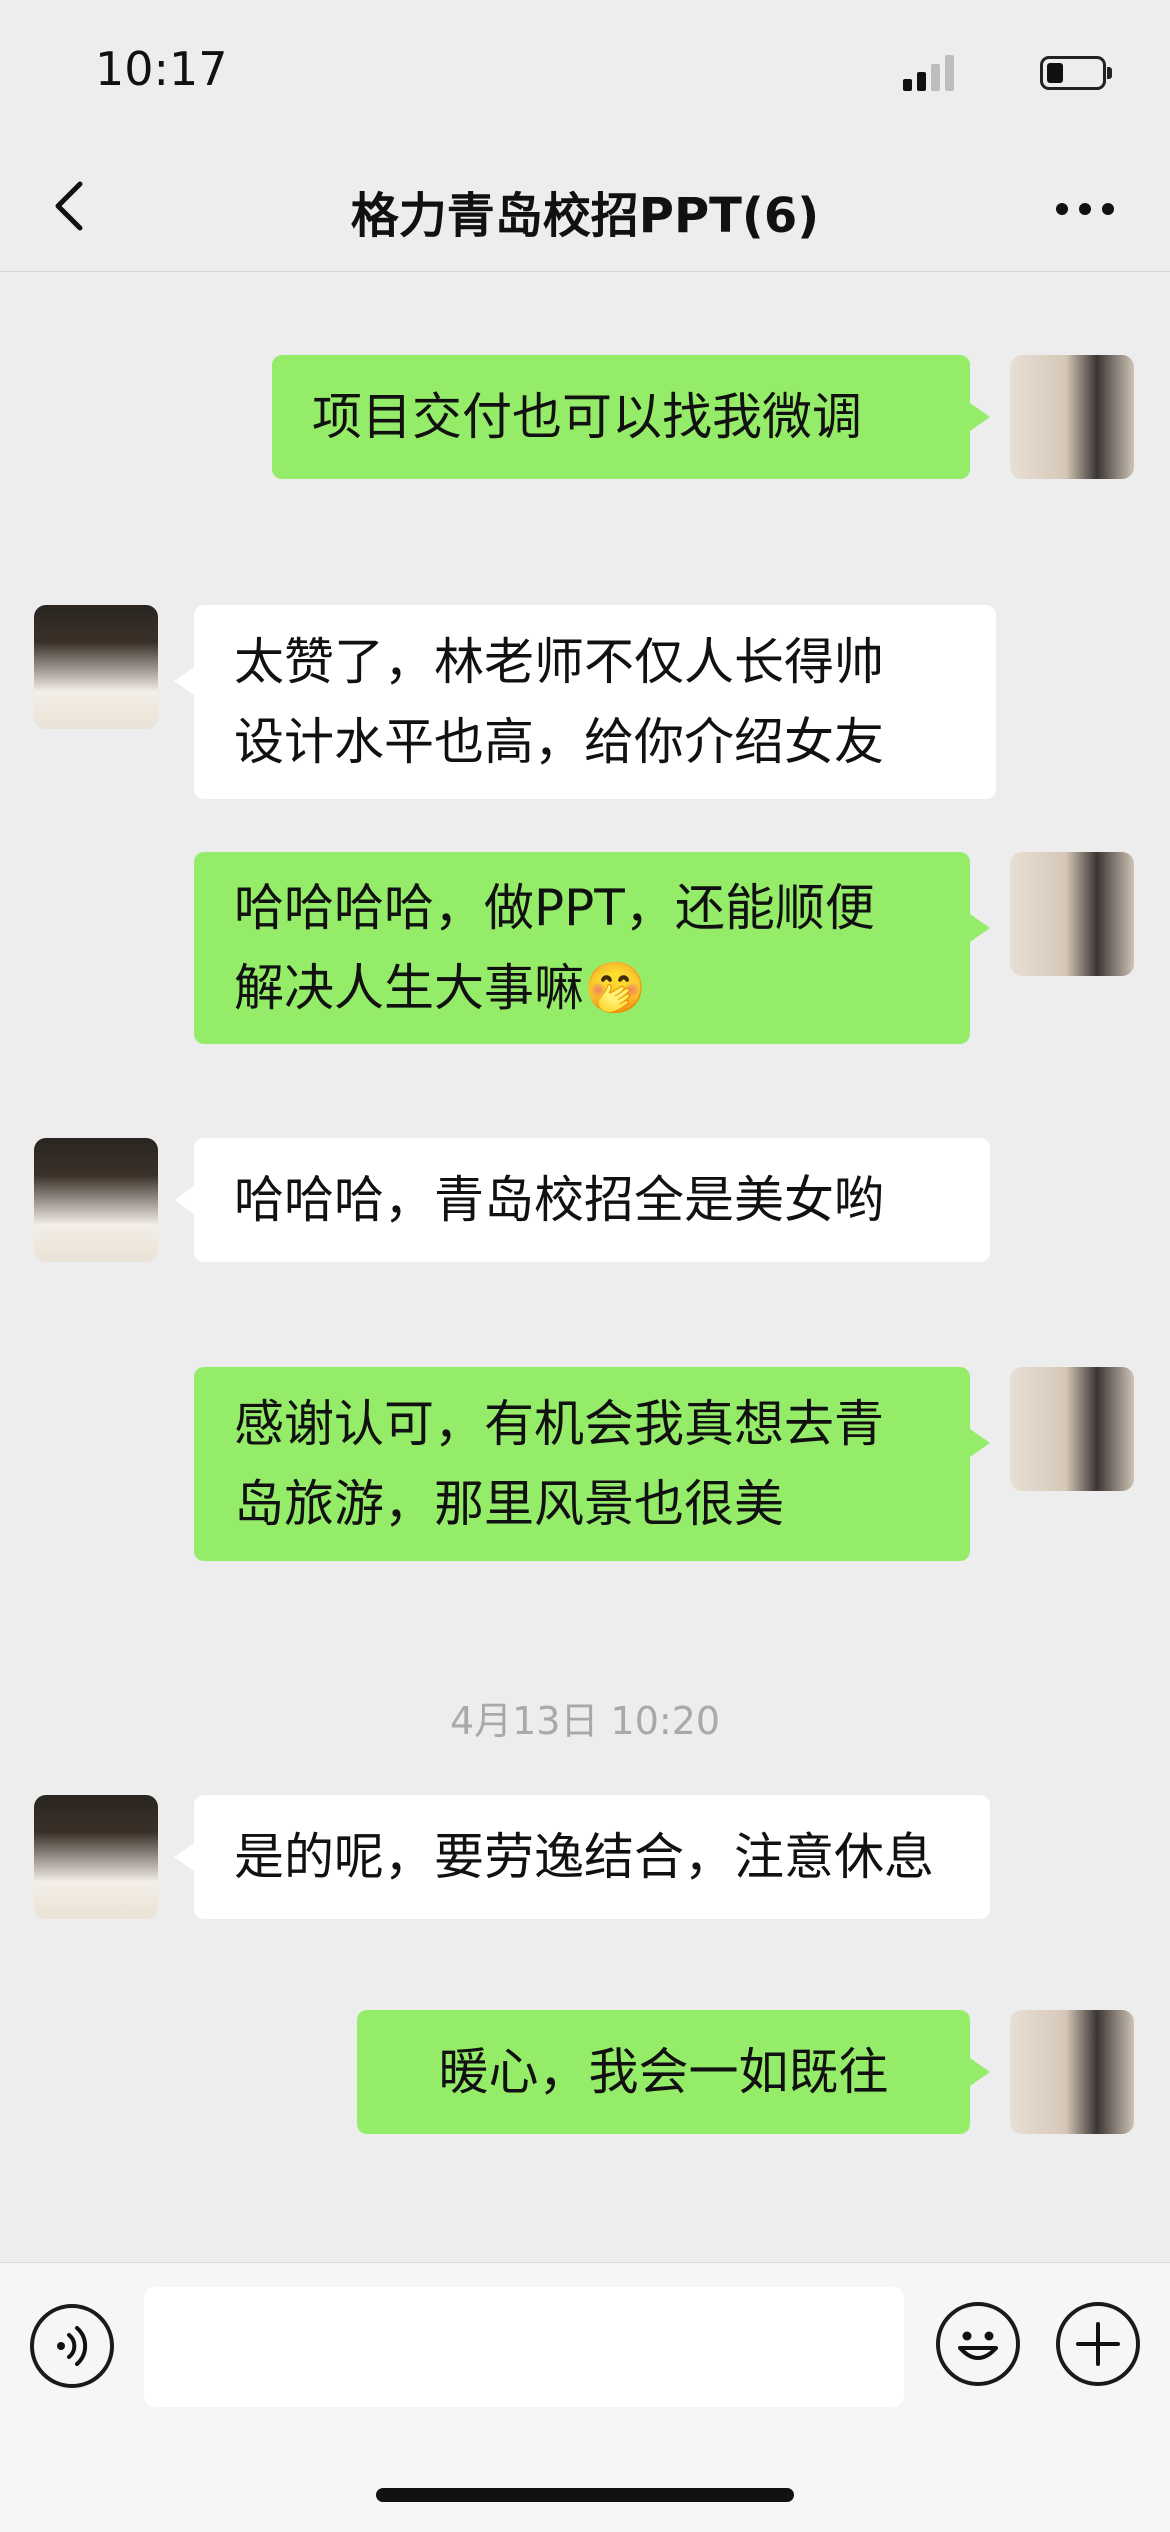 The height and width of the screenshot is (2532, 1170). I want to click on message-bubble-other: 是的呢，要劳逸结合，注意休息, so click(582, 1857).